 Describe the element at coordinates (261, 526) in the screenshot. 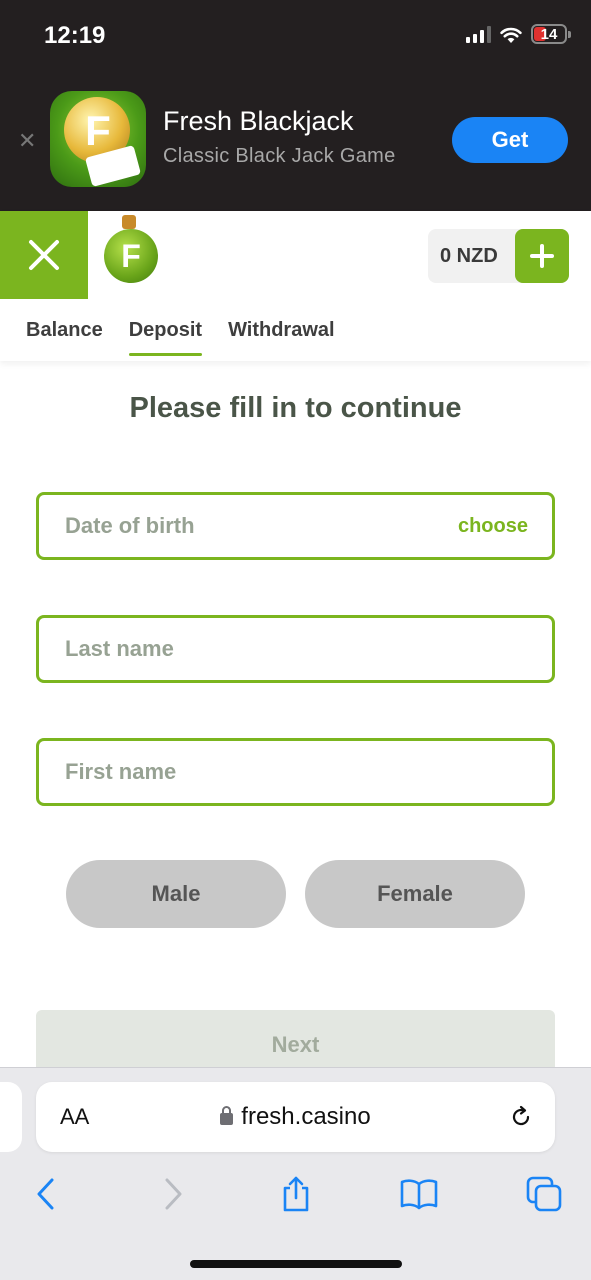

I see `date-of-birth-input` at that location.